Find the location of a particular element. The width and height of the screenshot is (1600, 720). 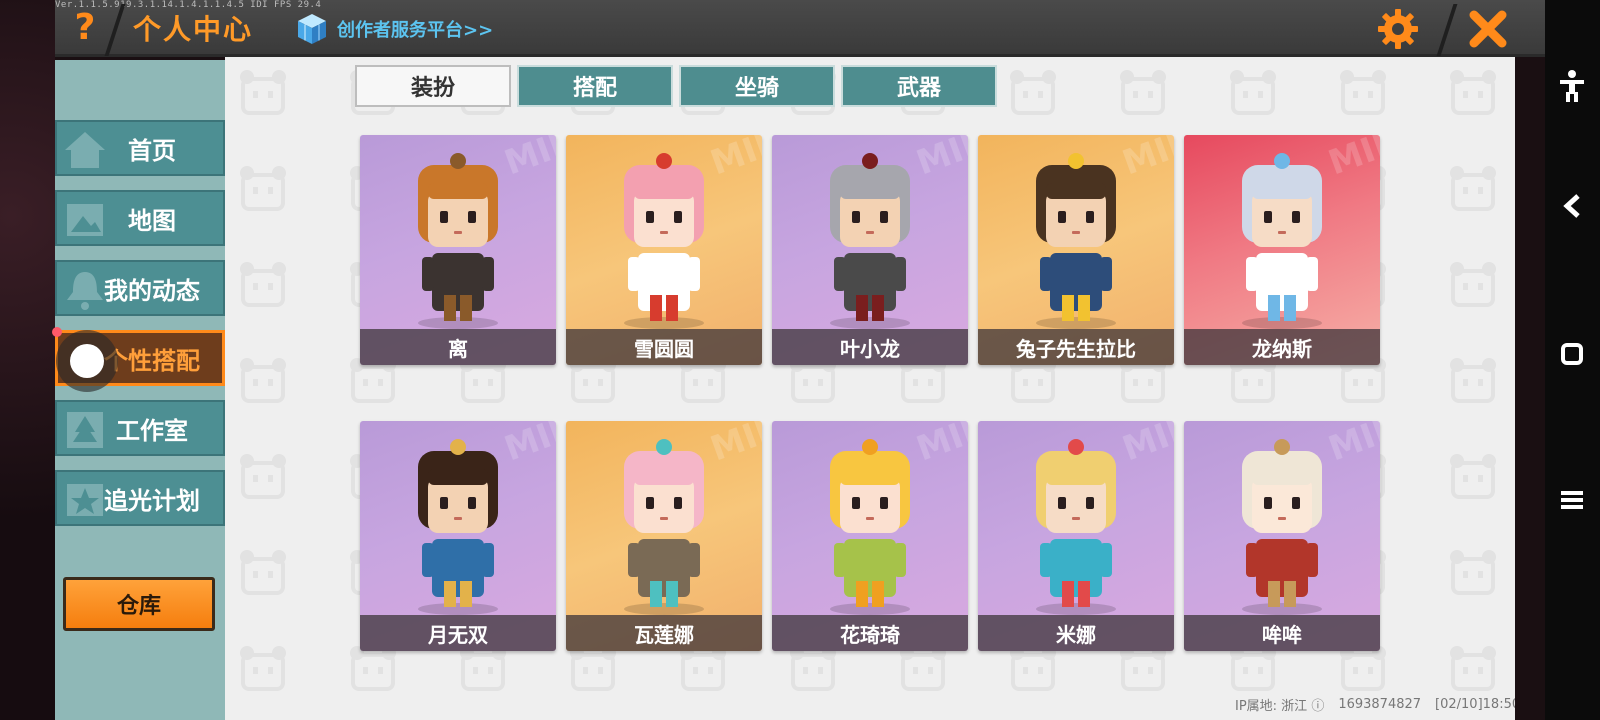

sidebar-item-activity: 我的动态 is located at coordinates (140, 288).